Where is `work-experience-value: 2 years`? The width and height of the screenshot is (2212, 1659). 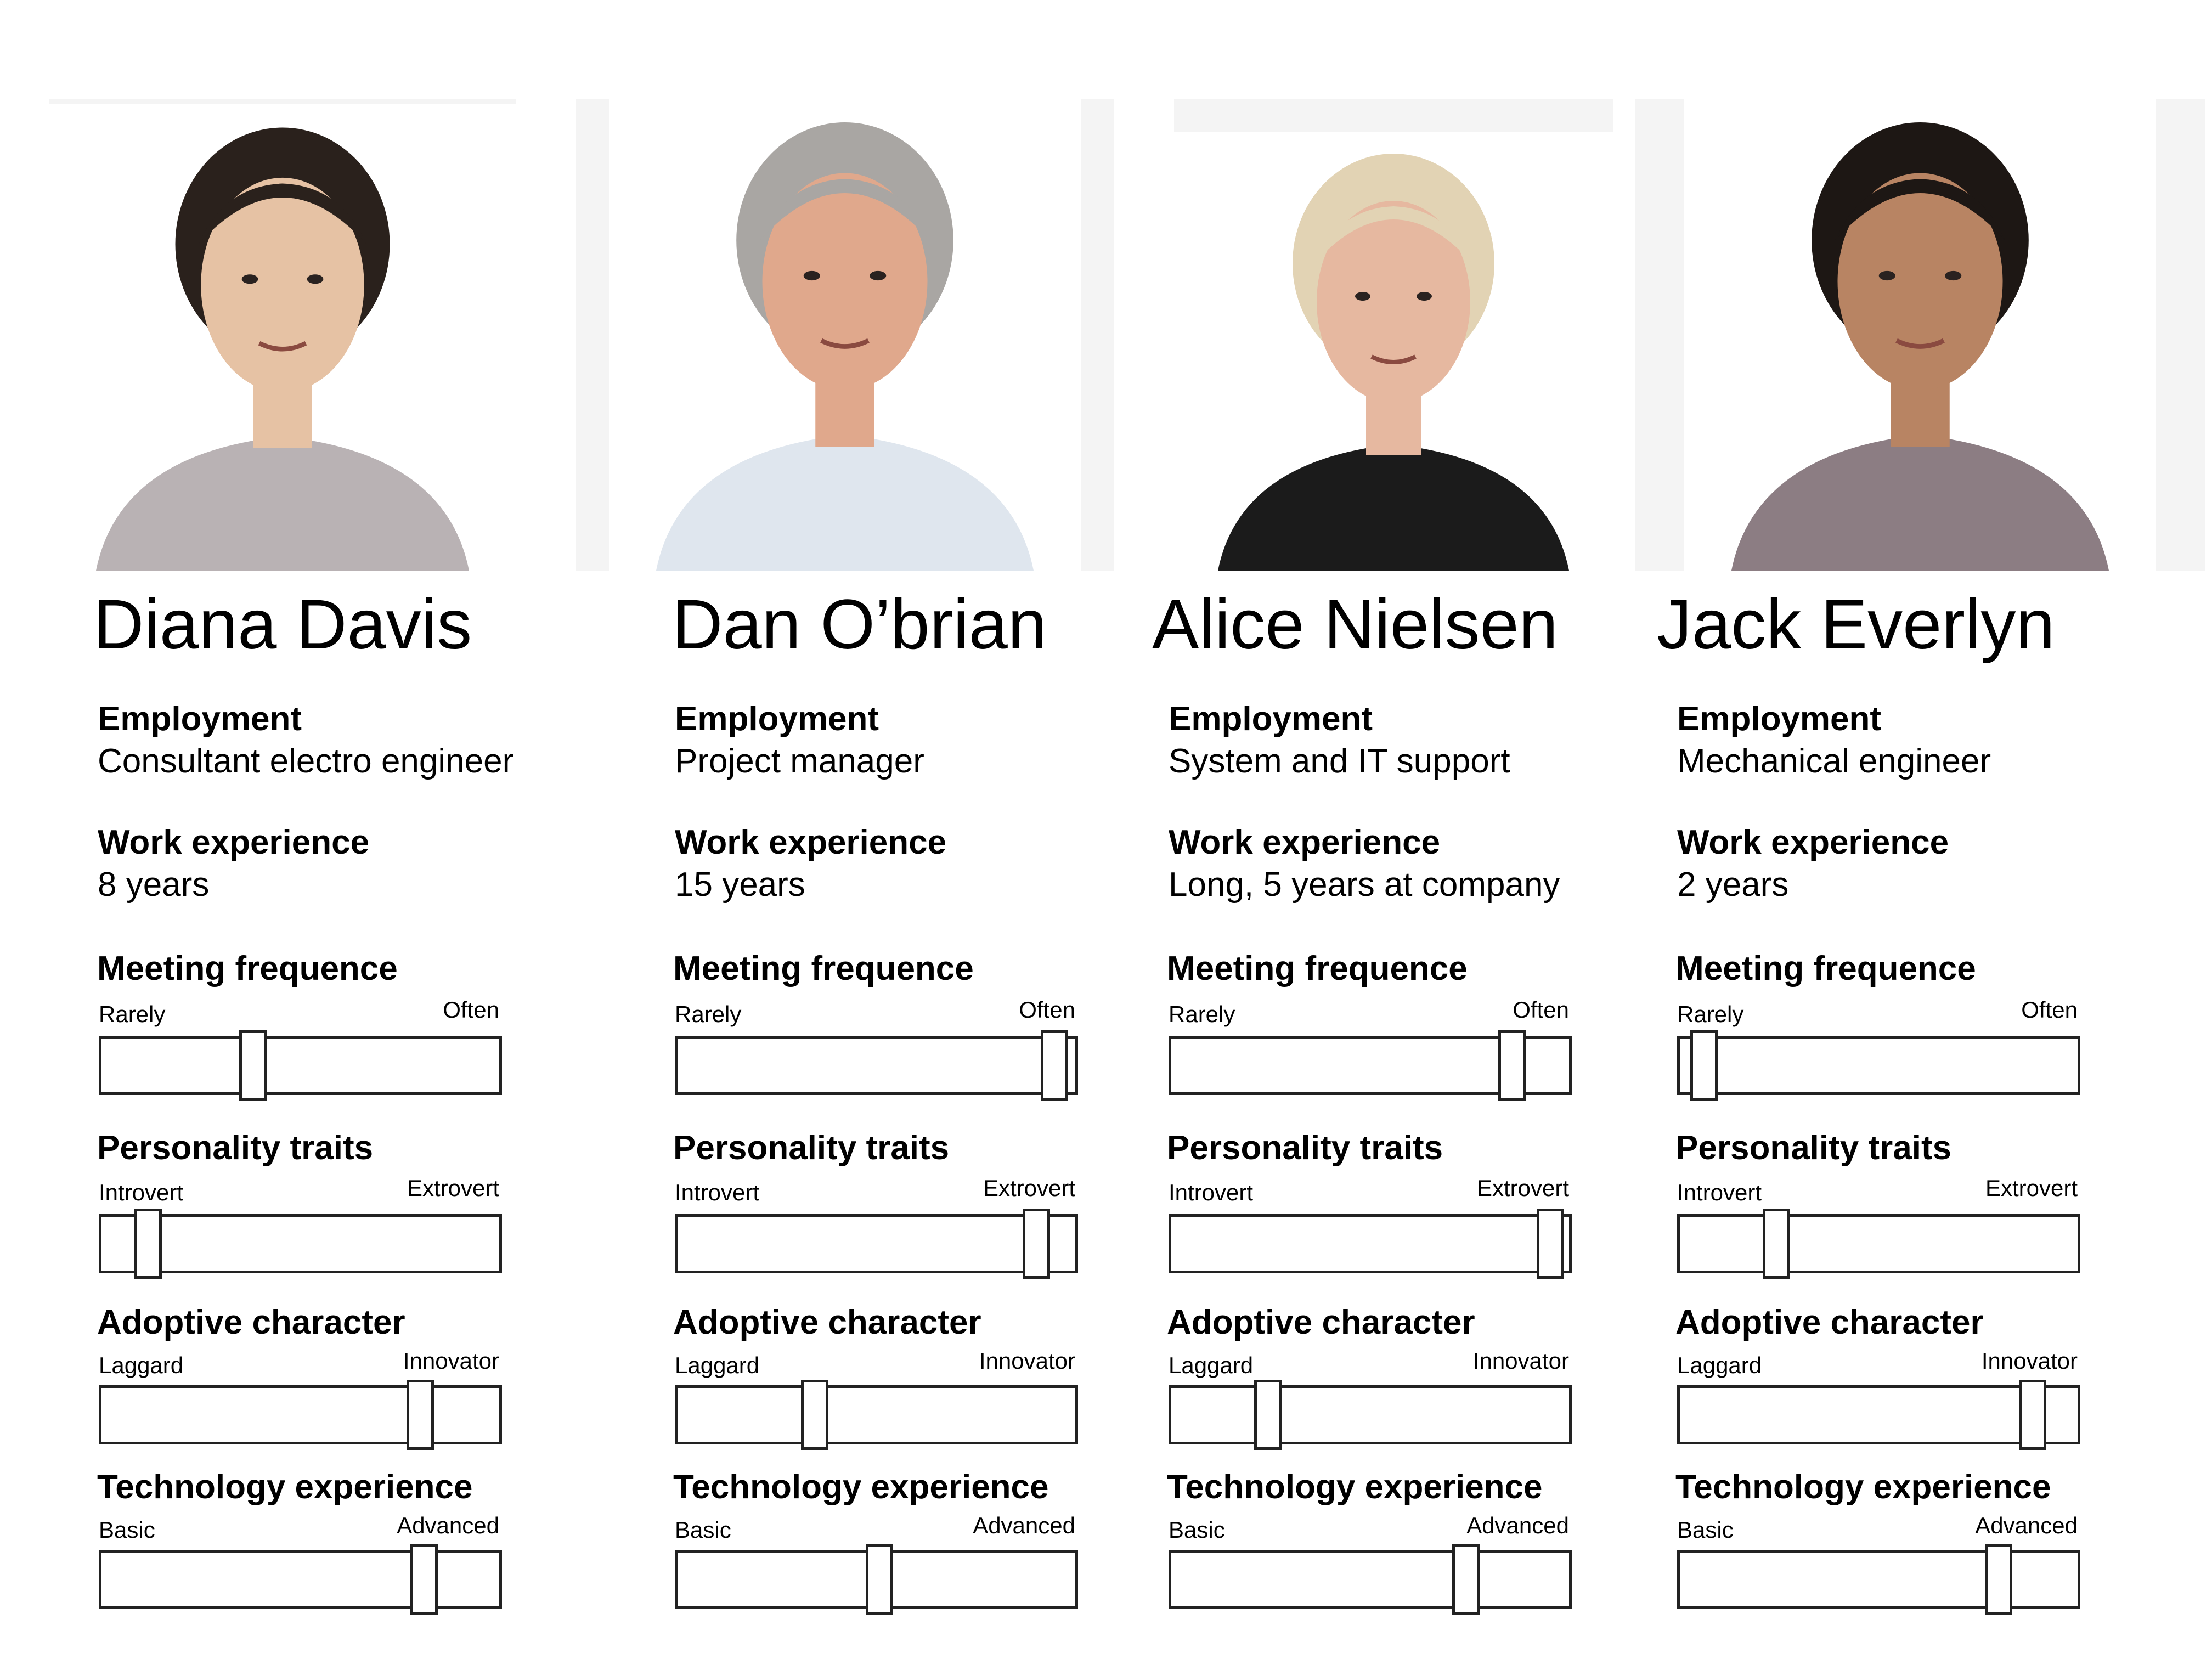
work-experience-value: 2 years is located at coordinates (1733, 885).